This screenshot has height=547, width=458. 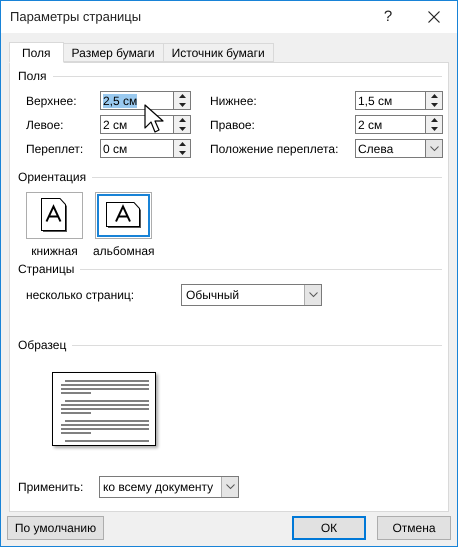 I want to click on dialog-button: ОК, so click(x=329, y=528).